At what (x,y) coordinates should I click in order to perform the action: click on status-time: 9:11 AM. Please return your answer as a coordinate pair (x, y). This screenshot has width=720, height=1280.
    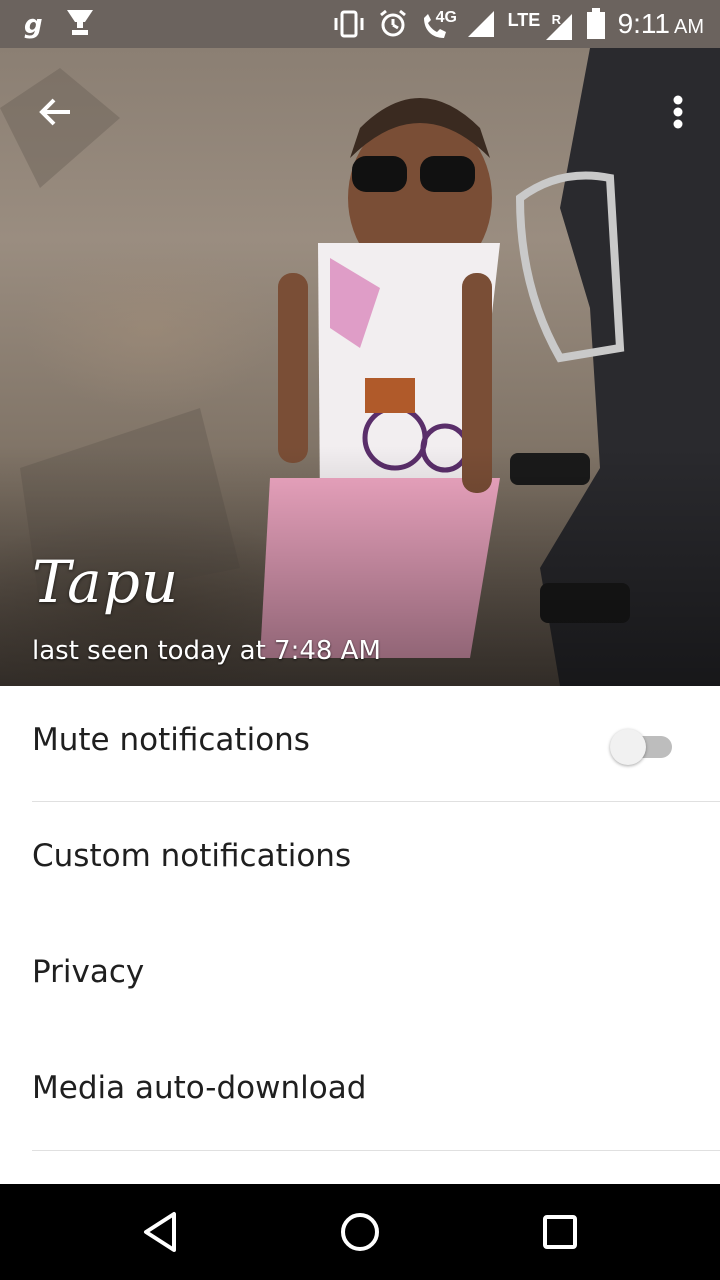
    Looking at the image, I should click on (661, 25).